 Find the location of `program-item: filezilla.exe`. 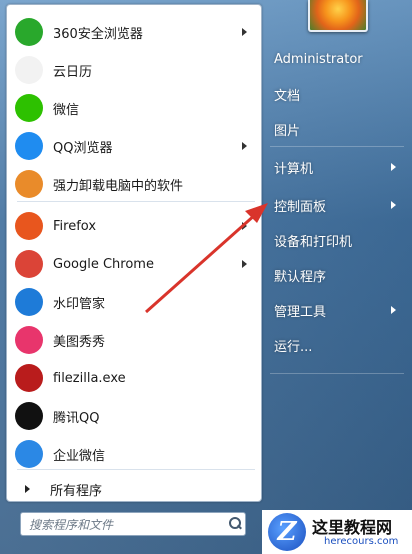

program-item: filezilla.exe is located at coordinates (134, 378).